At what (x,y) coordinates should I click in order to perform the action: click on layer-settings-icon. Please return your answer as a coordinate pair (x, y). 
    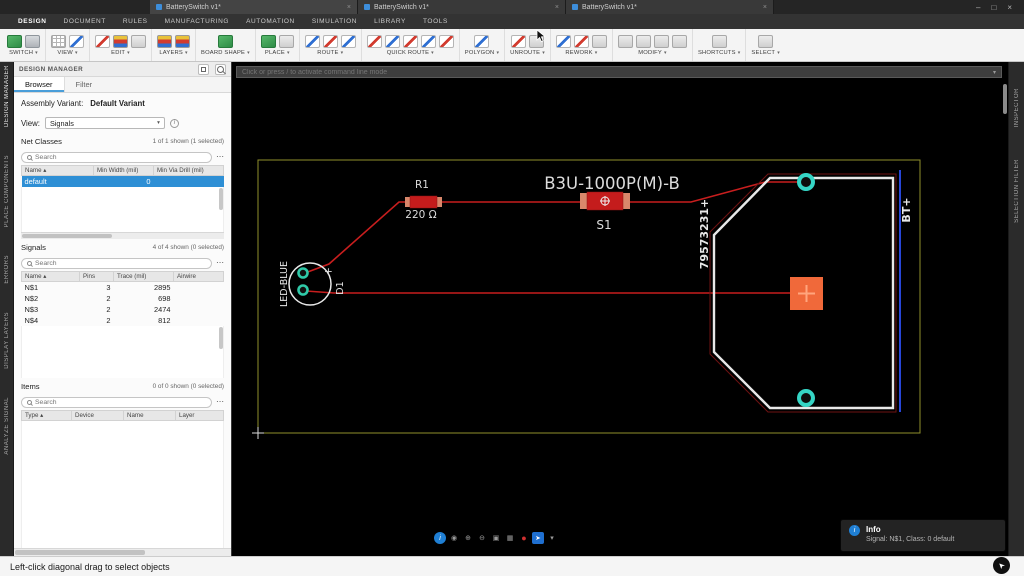
    Looking at the image, I should click on (182, 41).